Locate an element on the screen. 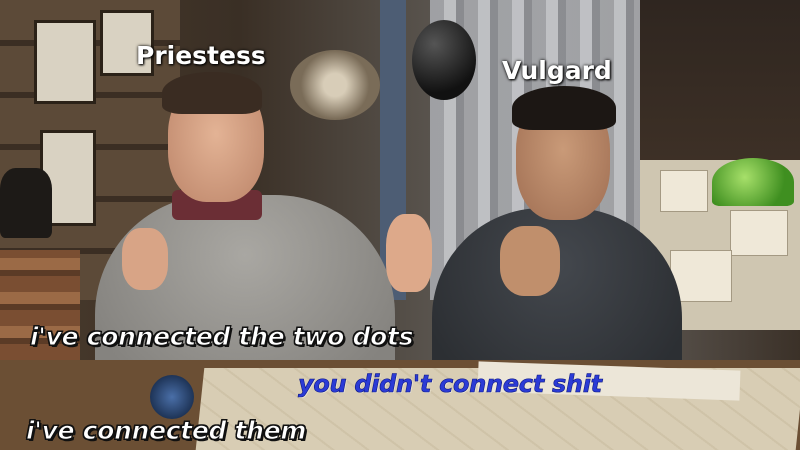 The height and width of the screenshot is (450, 800). hanging-globe is located at coordinates (444, 60).